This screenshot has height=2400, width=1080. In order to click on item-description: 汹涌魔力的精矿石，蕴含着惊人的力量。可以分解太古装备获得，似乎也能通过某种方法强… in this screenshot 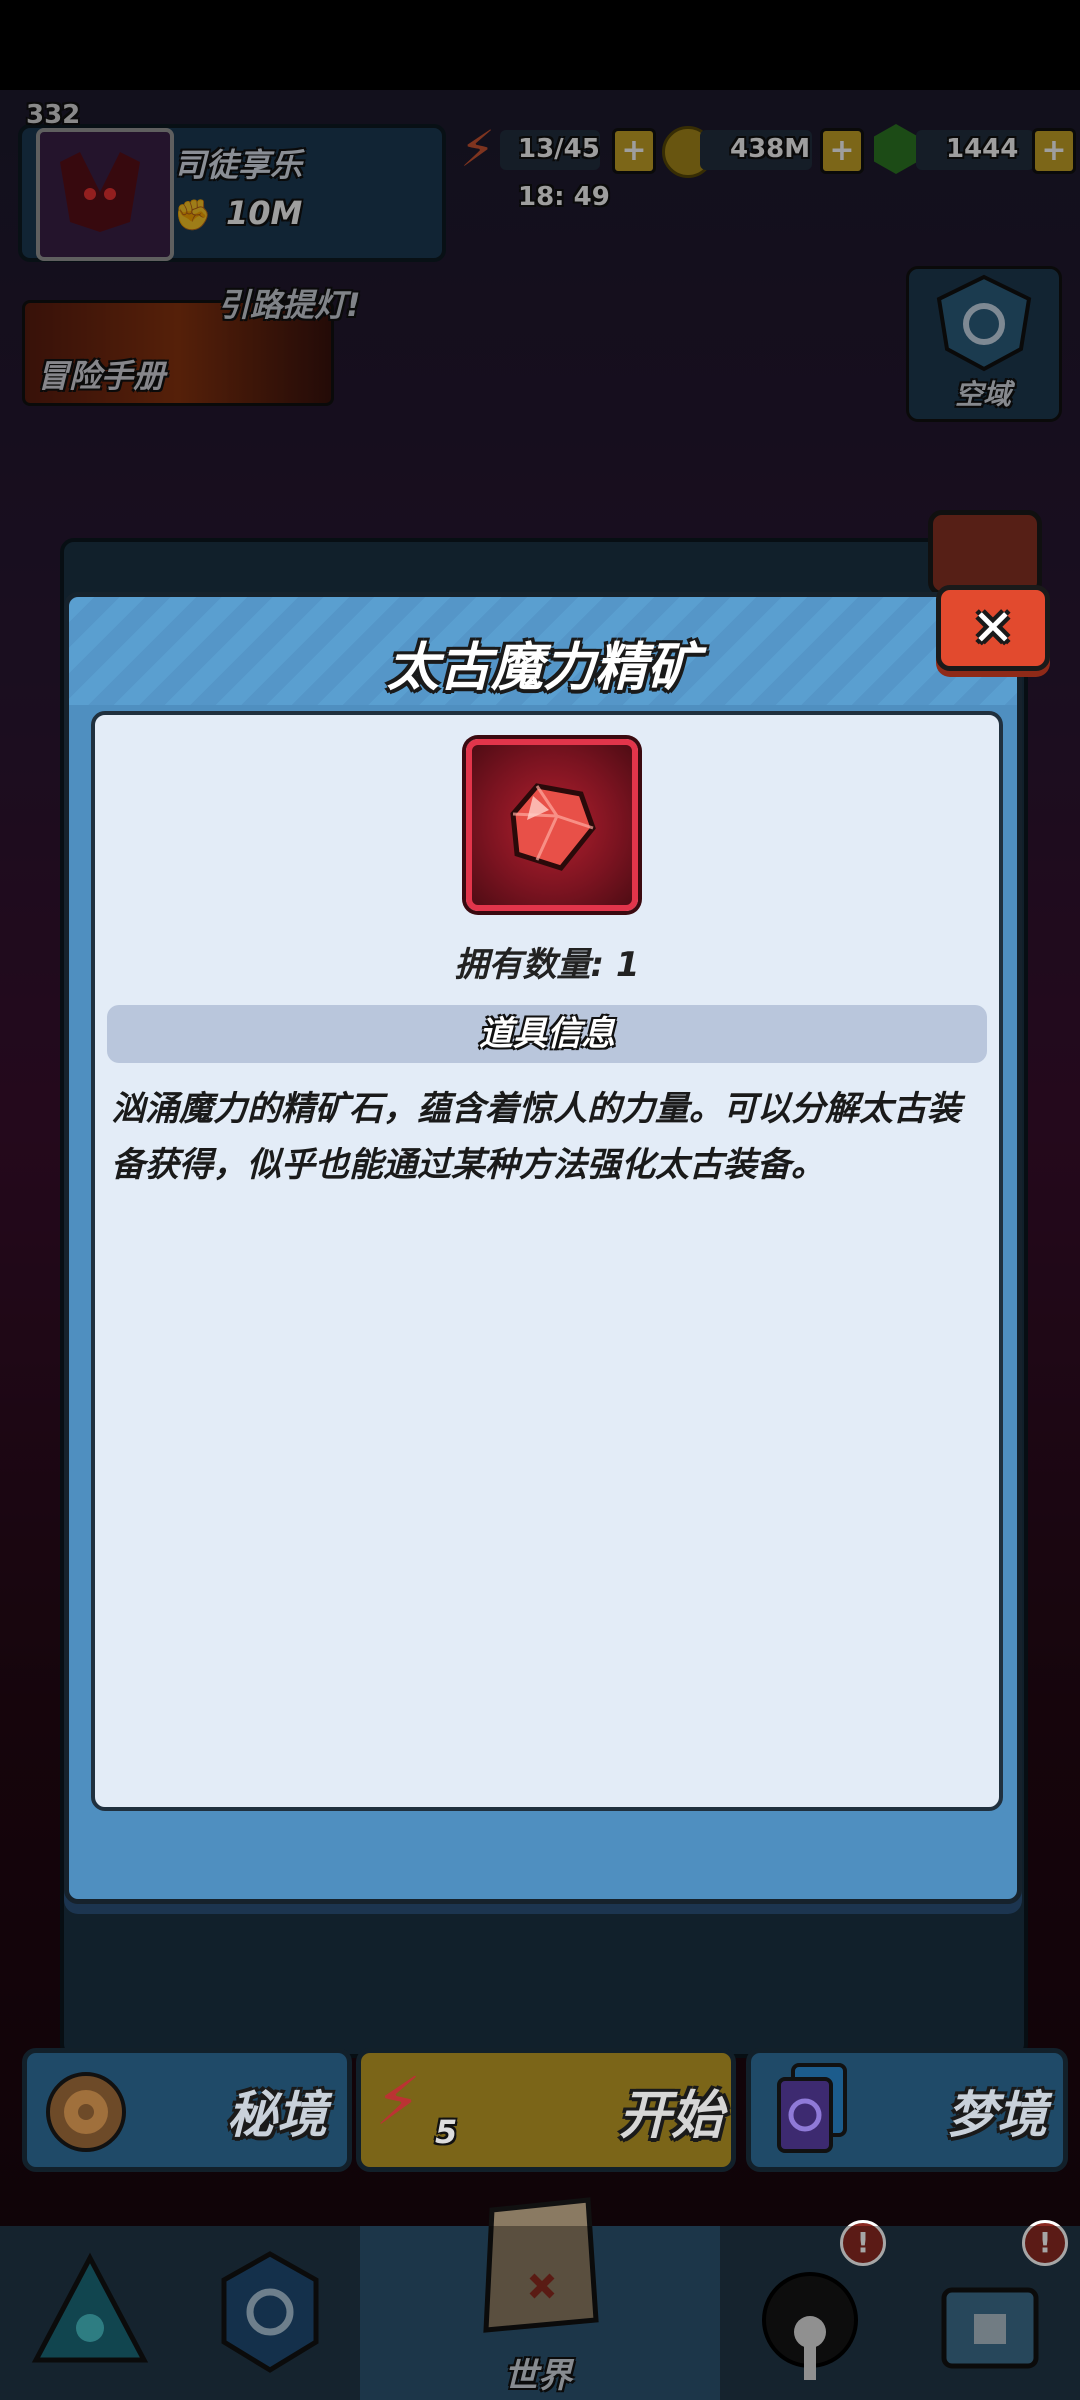, I will do `click(536, 1137)`.